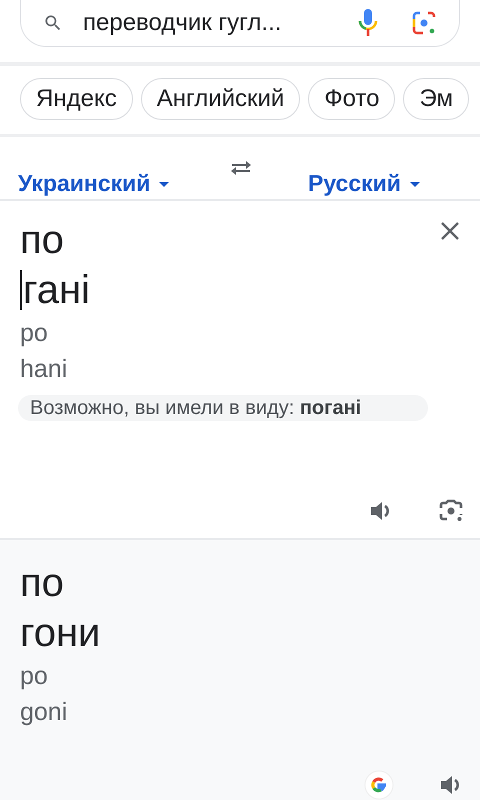  I want to click on search-chip: Английский, so click(220, 99).